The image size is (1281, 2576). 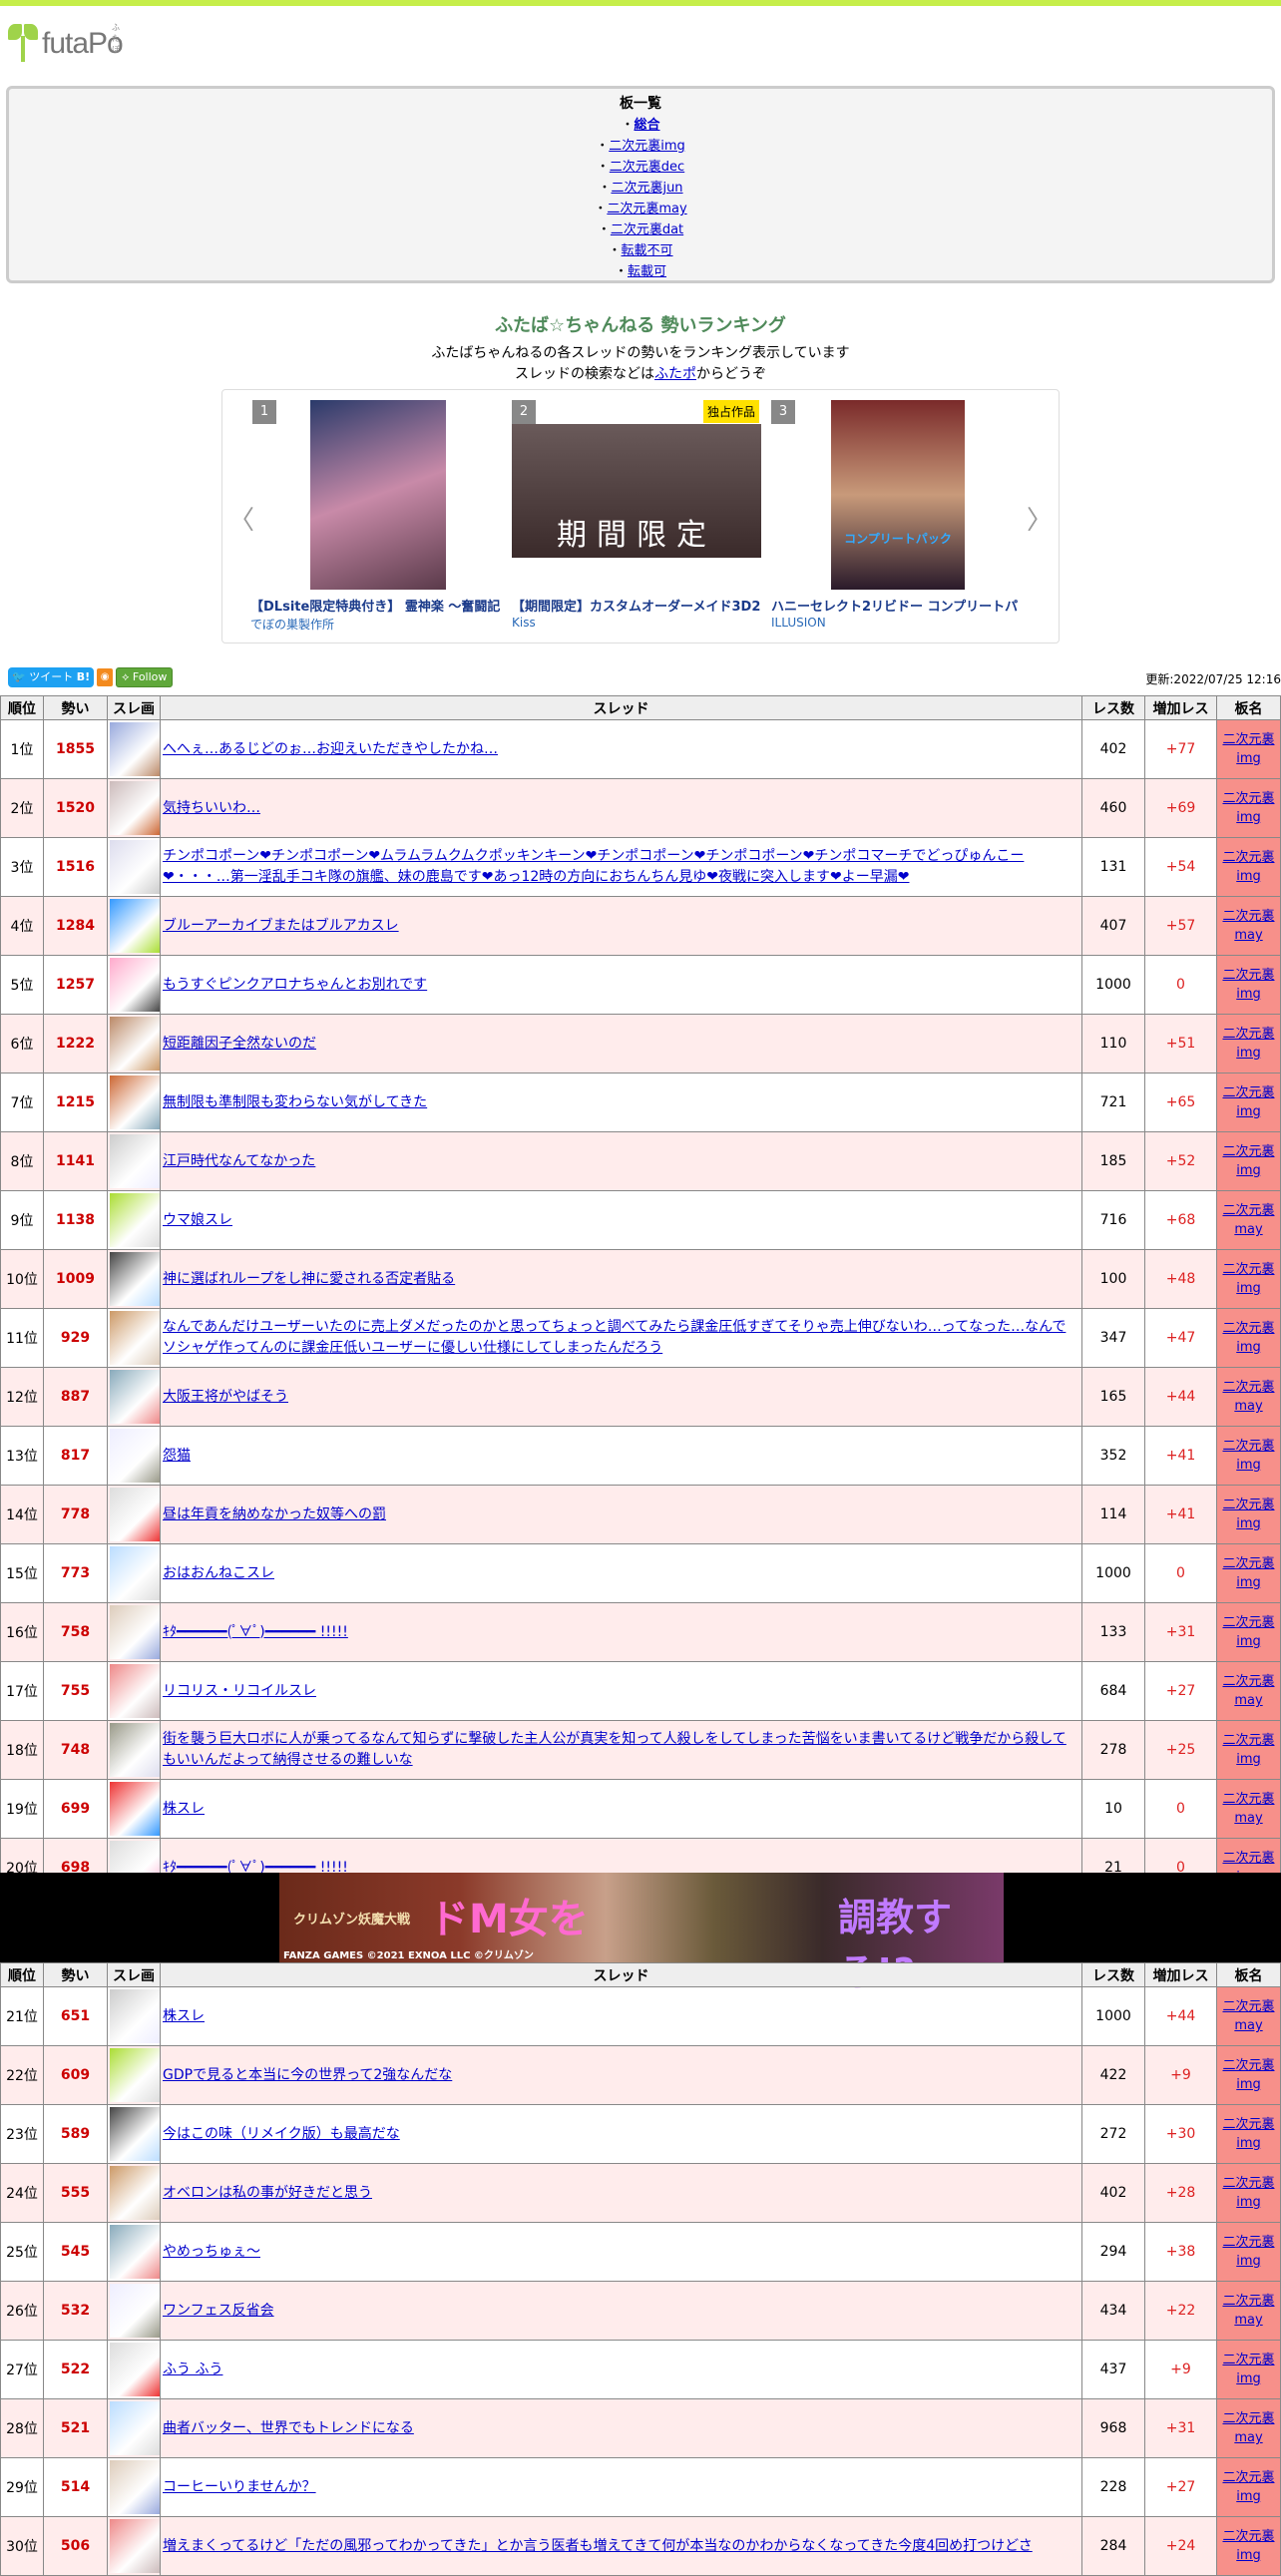 What do you see at coordinates (239, 1161) in the screenshot?
I see `thread-link: 江戸時代なんてなかった` at bounding box center [239, 1161].